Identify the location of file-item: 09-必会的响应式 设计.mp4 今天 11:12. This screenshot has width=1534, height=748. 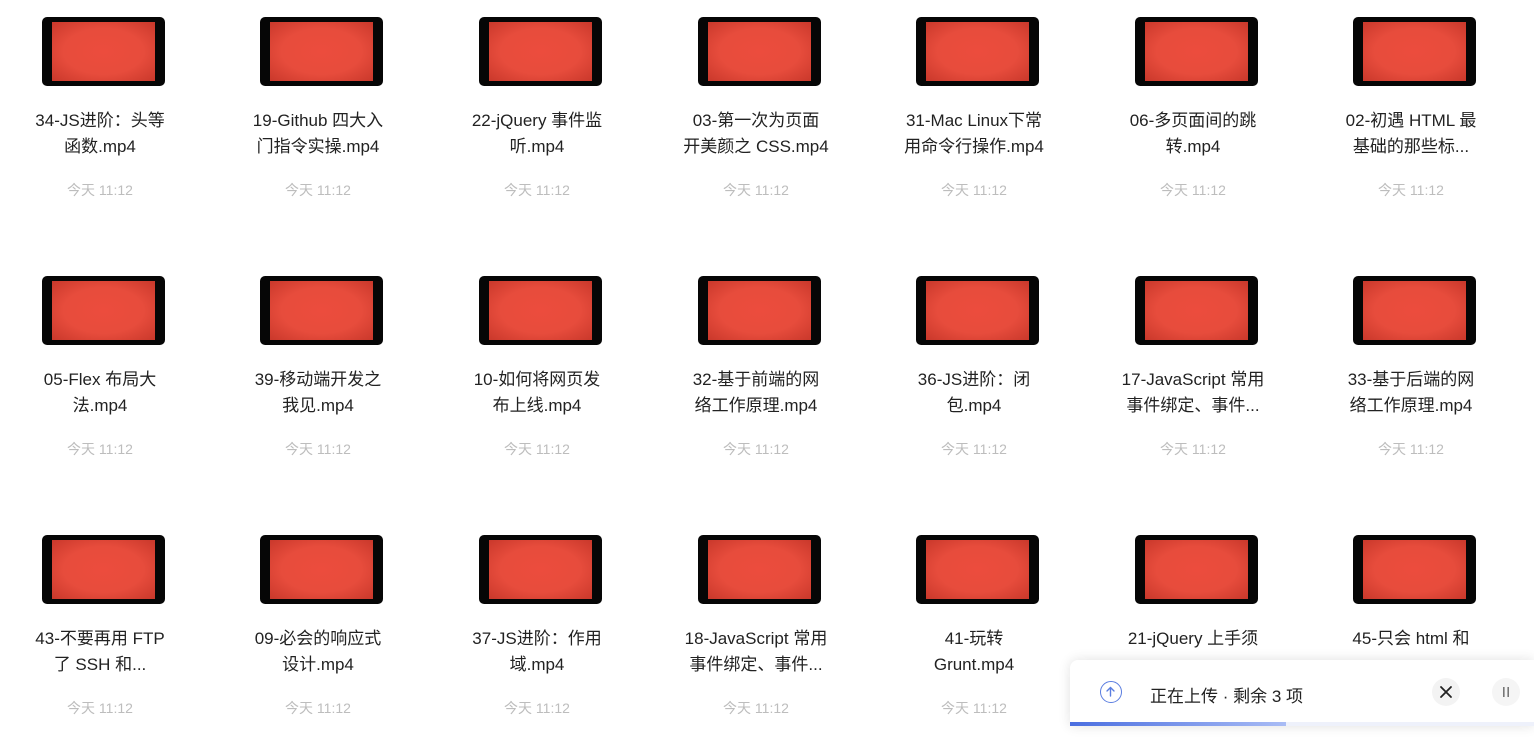
(318, 633).